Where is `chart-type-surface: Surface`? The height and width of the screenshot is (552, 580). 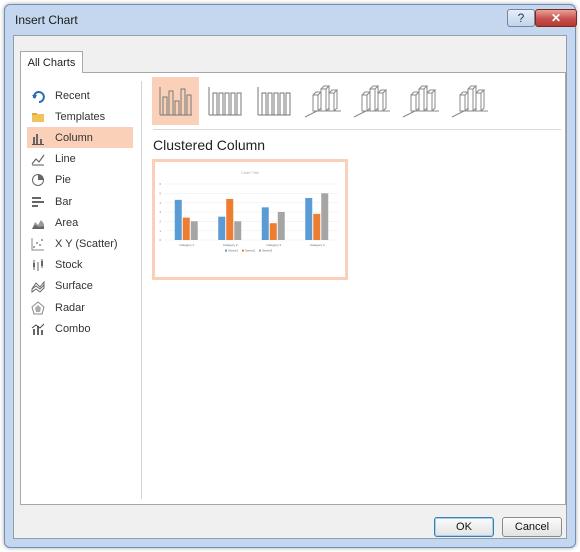
chart-type-surface: Surface is located at coordinates (80, 286).